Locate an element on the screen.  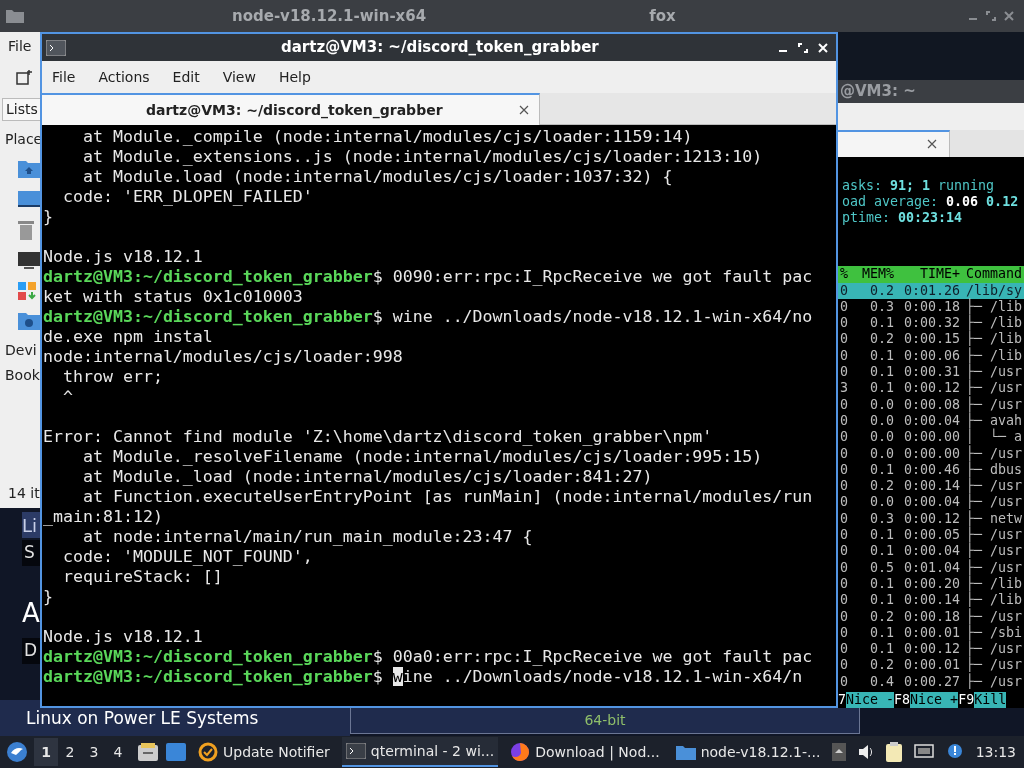
terminal-icon is located at coordinates (355, 751).